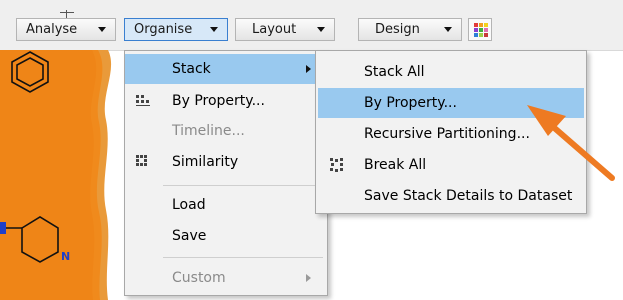  I want to click on color-palette-button, so click(480, 29).